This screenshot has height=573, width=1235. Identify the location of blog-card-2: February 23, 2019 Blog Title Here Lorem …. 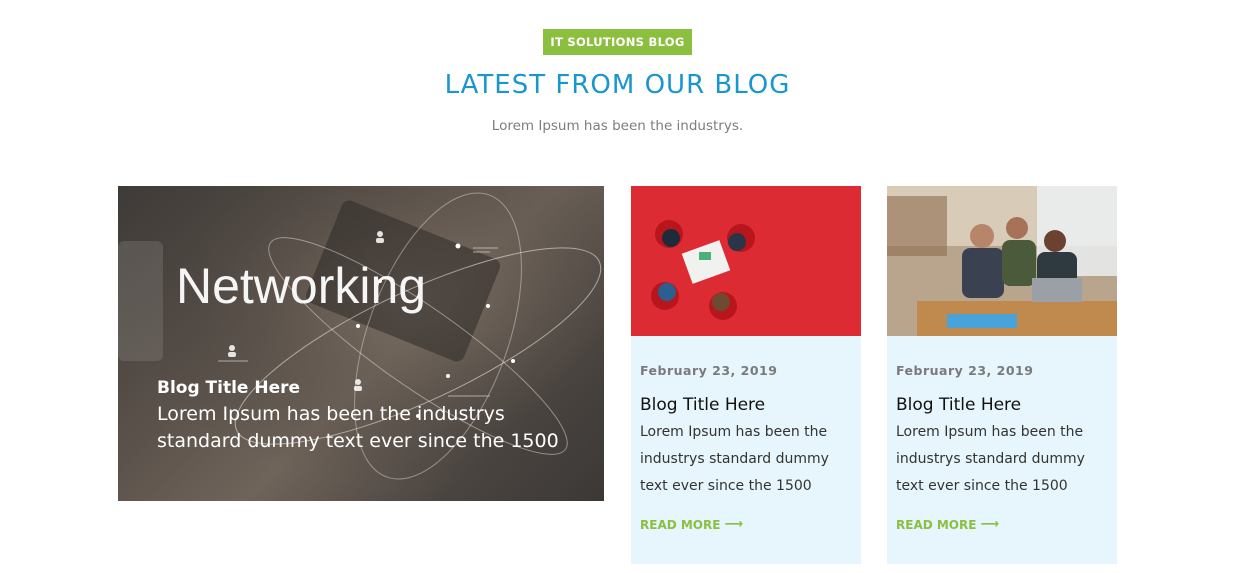
(1002, 375).